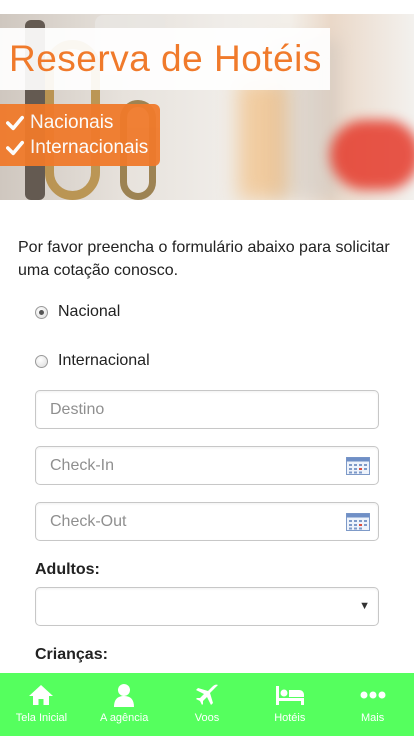 This screenshot has width=414, height=736. I want to click on nav-item-tela-inicial: Tela Inicial, so click(41, 704).